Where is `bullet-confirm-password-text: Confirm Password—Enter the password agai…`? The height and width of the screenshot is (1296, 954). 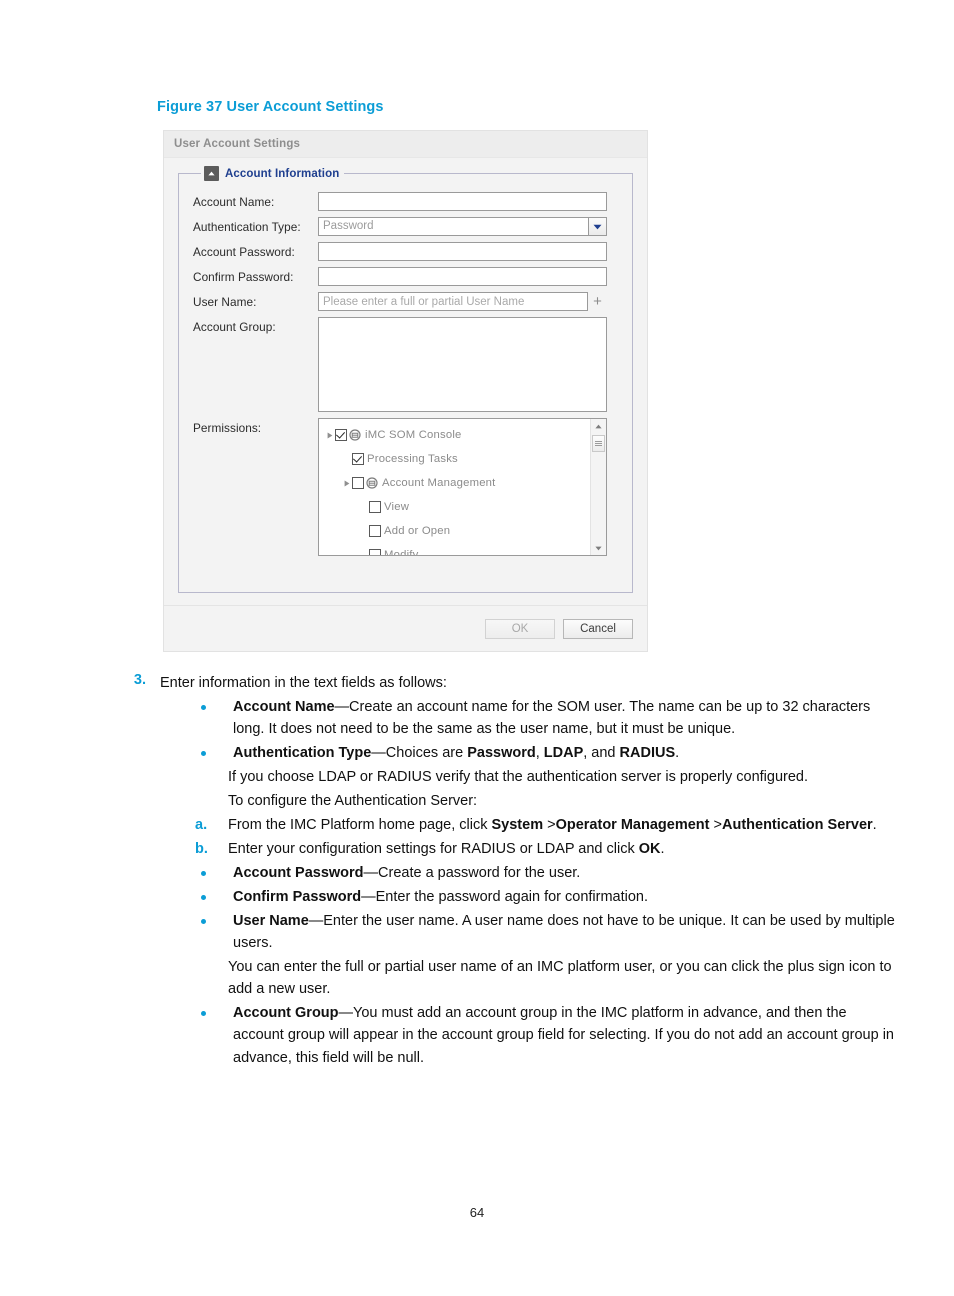
bullet-confirm-password-text: Confirm Password—Enter the password agai… is located at coordinates (564, 897).